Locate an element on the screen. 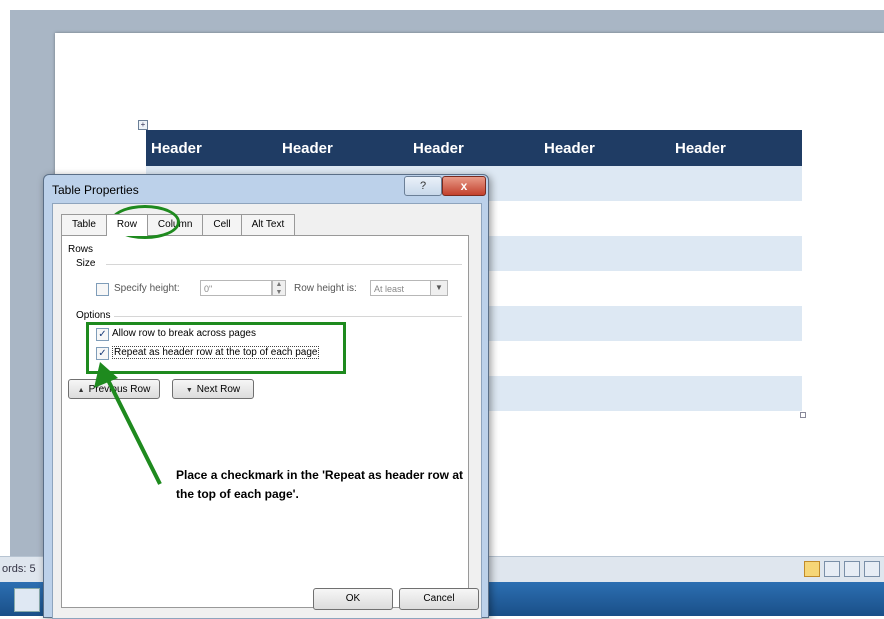 The image size is (884, 619). height-spinner: ▲ ▼ is located at coordinates (279, 288).